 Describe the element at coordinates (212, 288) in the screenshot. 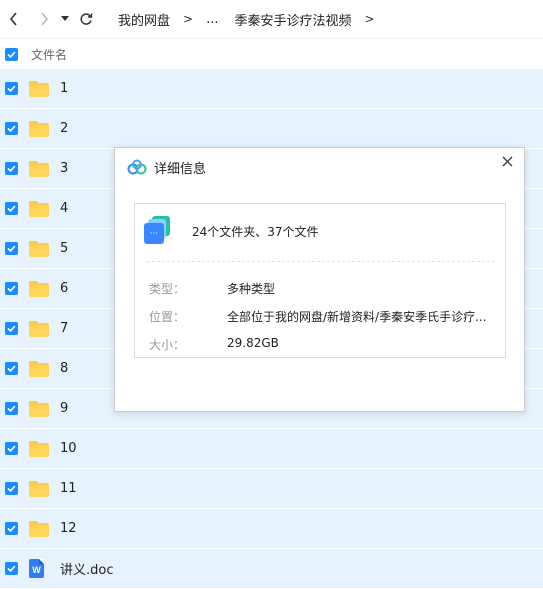

I see `property-type: 类型： 多种类型` at that location.